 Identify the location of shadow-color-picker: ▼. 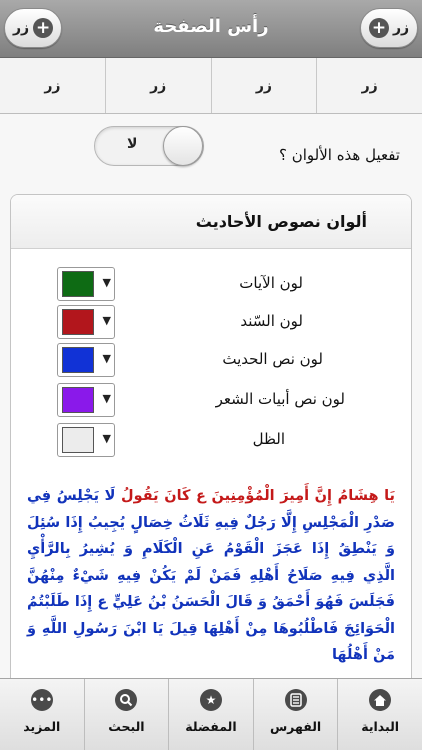
(86, 440).